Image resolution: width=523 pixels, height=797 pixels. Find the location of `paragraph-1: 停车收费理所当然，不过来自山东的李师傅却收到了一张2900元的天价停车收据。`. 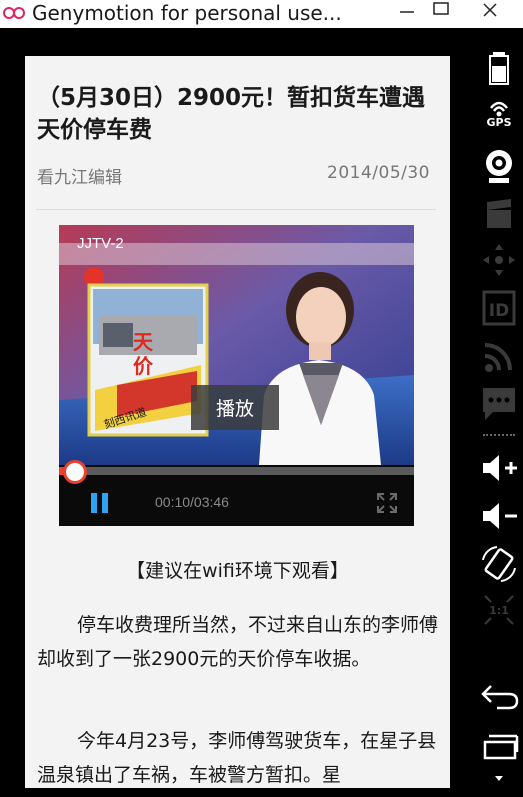

paragraph-1: 停车收费理所当然，不过来自山东的李师傅却收到了一张2900元的天价停车收据。 is located at coordinates (238, 642).